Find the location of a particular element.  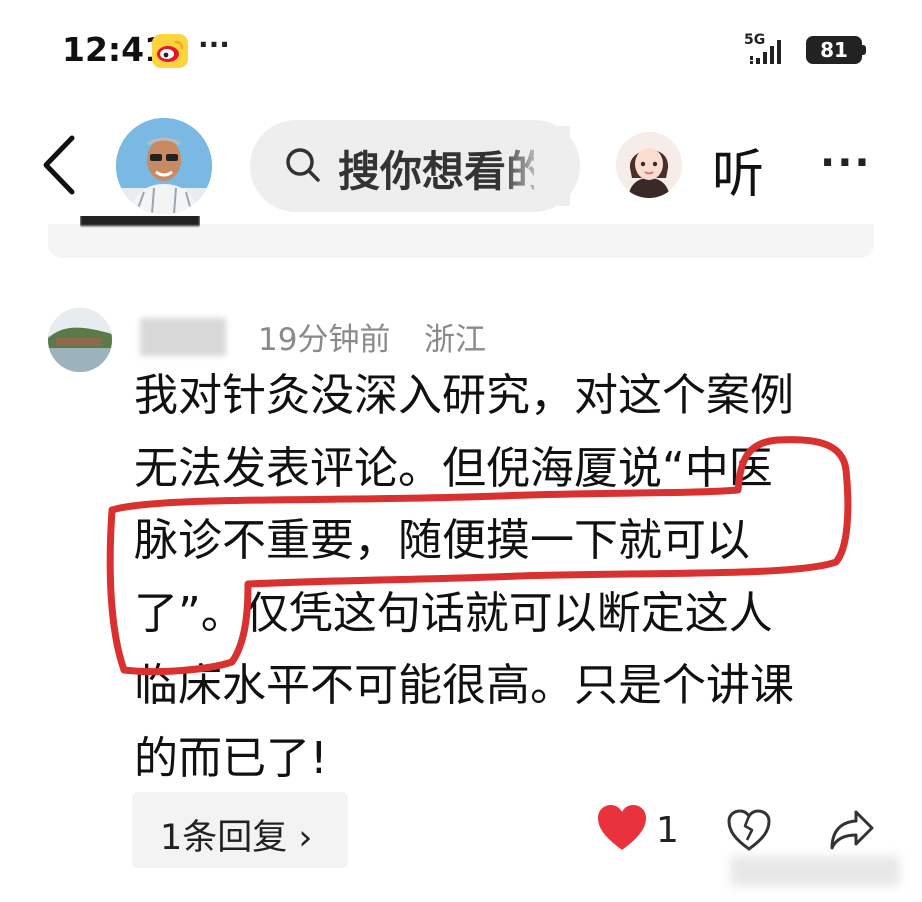

blurred-watermark is located at coordinates (815, 871).